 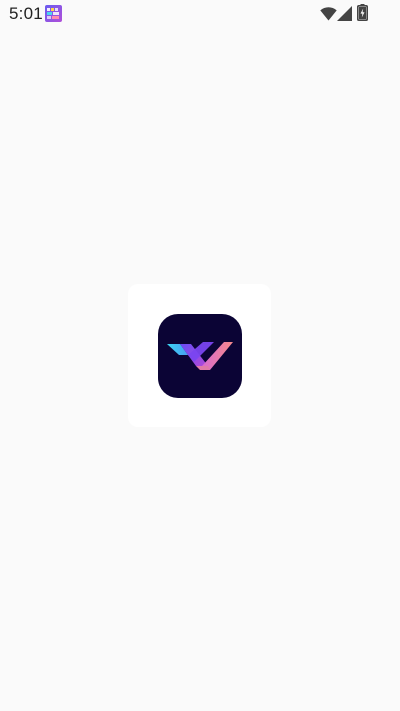 What do you see at coordinates (53, 13) in the screenshot?
I see `app-notification-icon` at bounding box center [53, 13].